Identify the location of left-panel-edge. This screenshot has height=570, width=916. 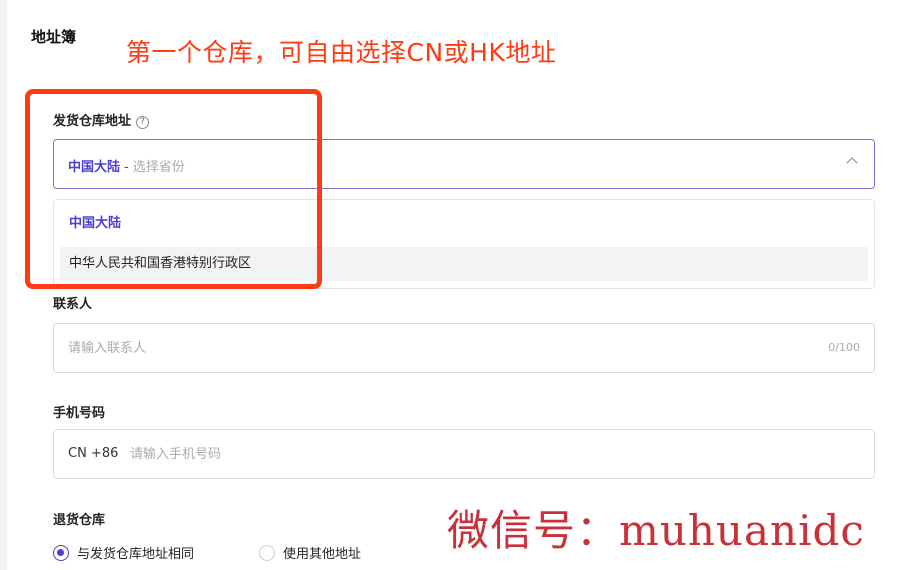
(3, 285).